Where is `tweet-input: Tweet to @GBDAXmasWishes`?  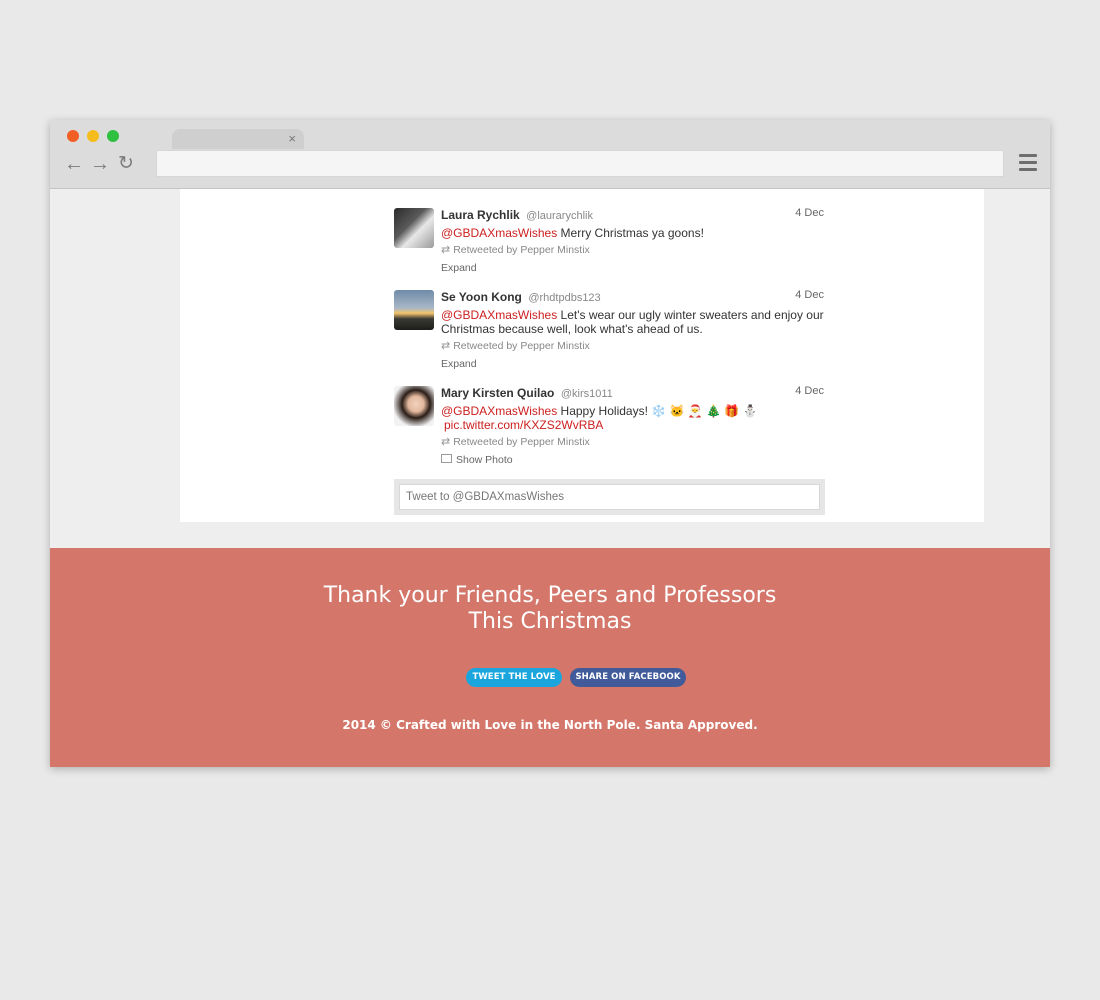
tweet-input: Tweet to @GBDAXmasWishes is located at coordinates (609, 497).